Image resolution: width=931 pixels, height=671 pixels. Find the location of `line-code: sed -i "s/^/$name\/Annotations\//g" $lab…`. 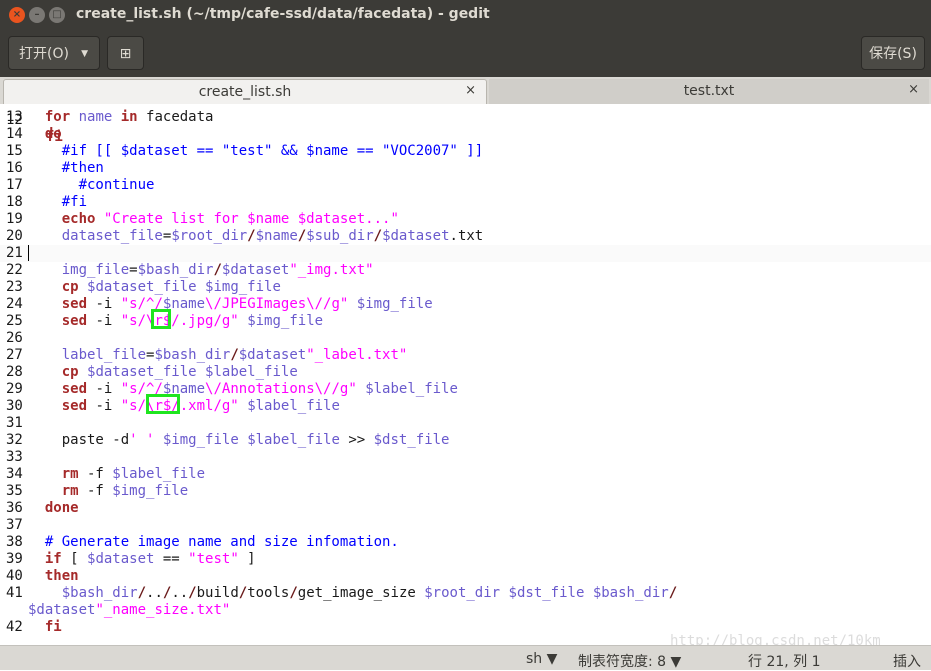

line-code: sed -i "s/^/$name\/Annotations\//g" $lab… is located at coordinates (259, 389).